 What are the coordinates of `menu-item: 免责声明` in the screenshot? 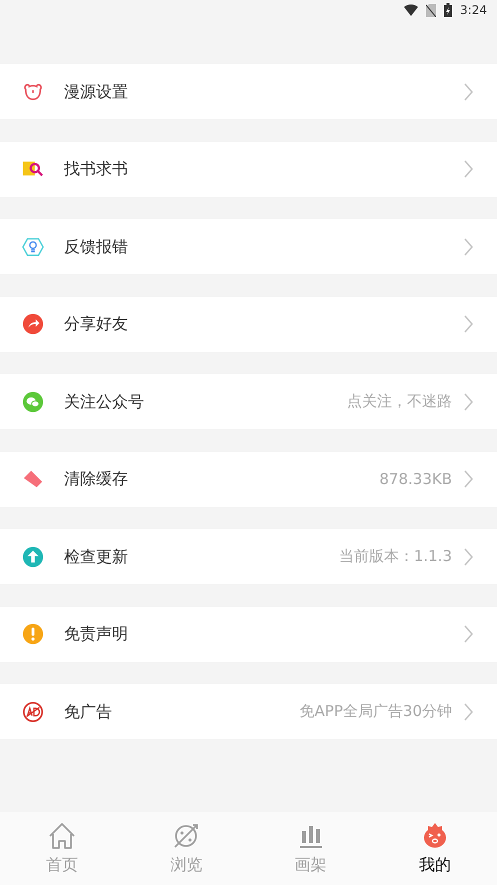 It's located at (248, 634).